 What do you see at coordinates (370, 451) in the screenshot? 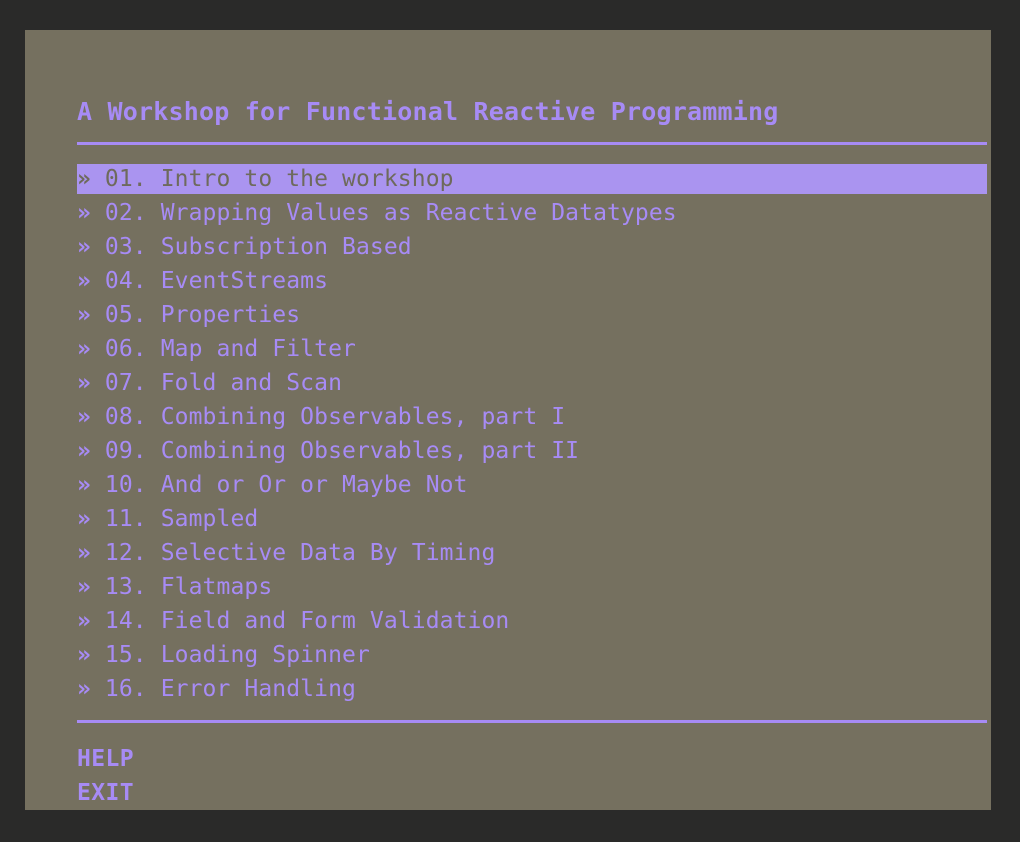
I see `menu-item-label: Combining Observables, part II` at bounding box center [370, 451].